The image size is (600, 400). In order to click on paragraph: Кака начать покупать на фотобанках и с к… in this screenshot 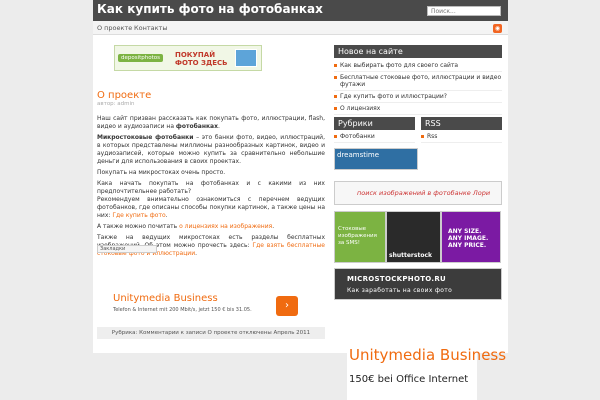, I will do `click(211, 187)`.